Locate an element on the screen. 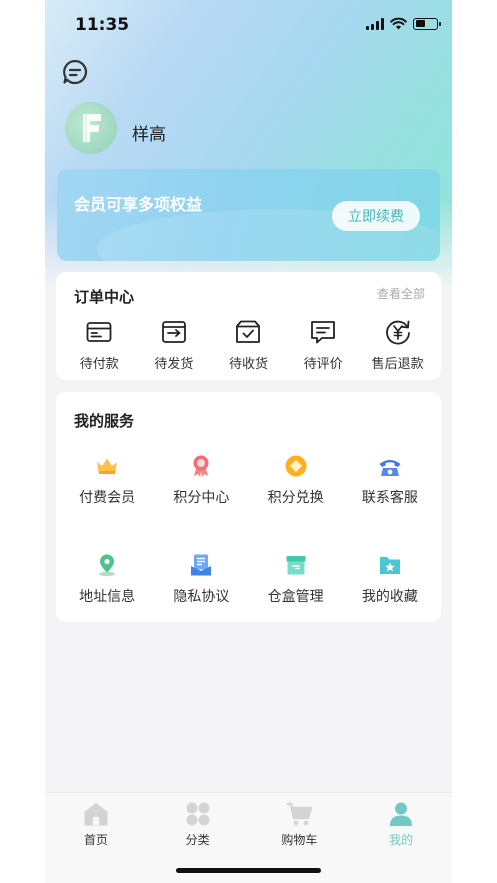 The width and height of the screenshot is (497, 883). tab-label: 分类 is located at coordinates (197, 840).